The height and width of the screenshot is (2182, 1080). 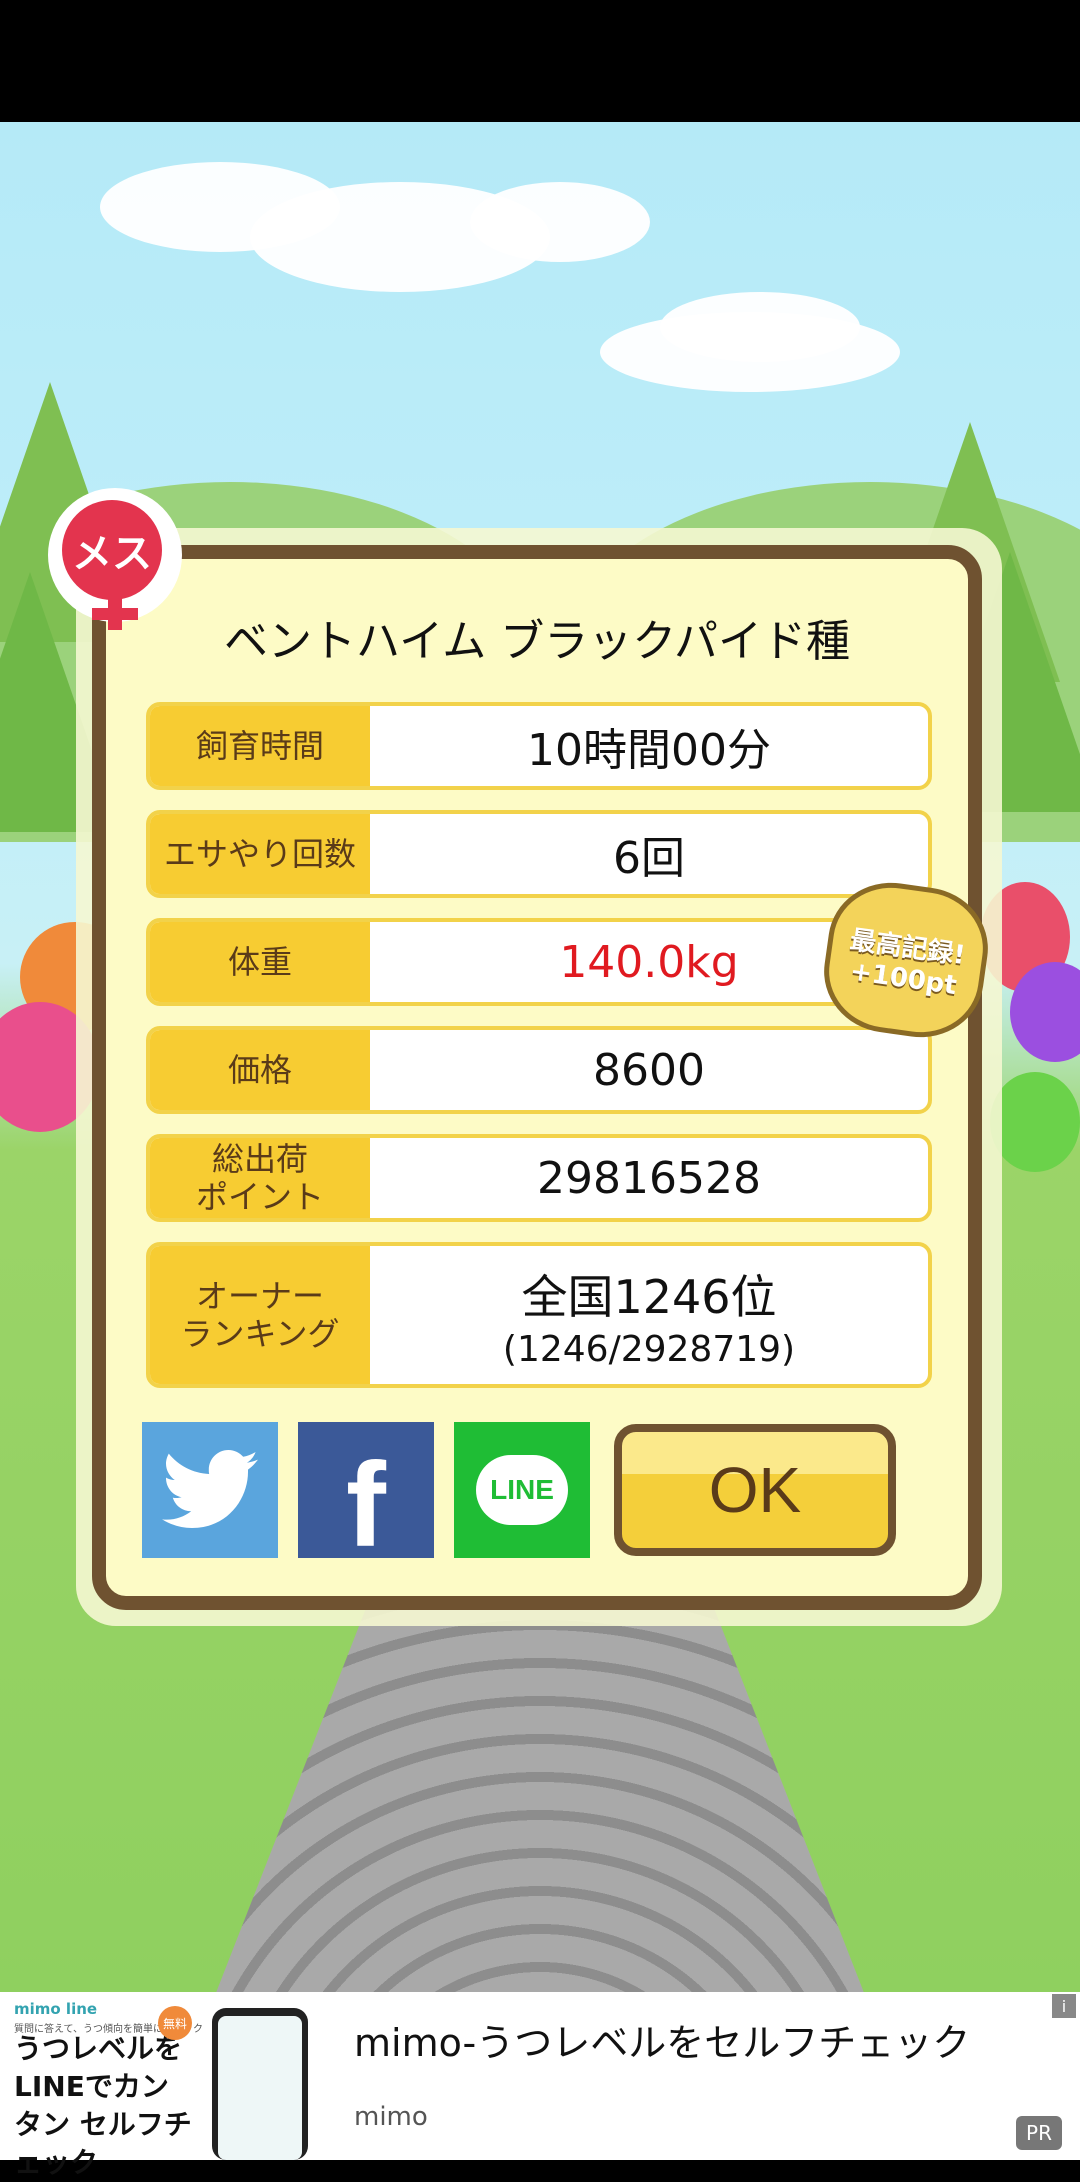 What do you see at coordinates (649, 1070) in the screenshot?
I see `row-value: 8600` at bounding box center [649, 1070].